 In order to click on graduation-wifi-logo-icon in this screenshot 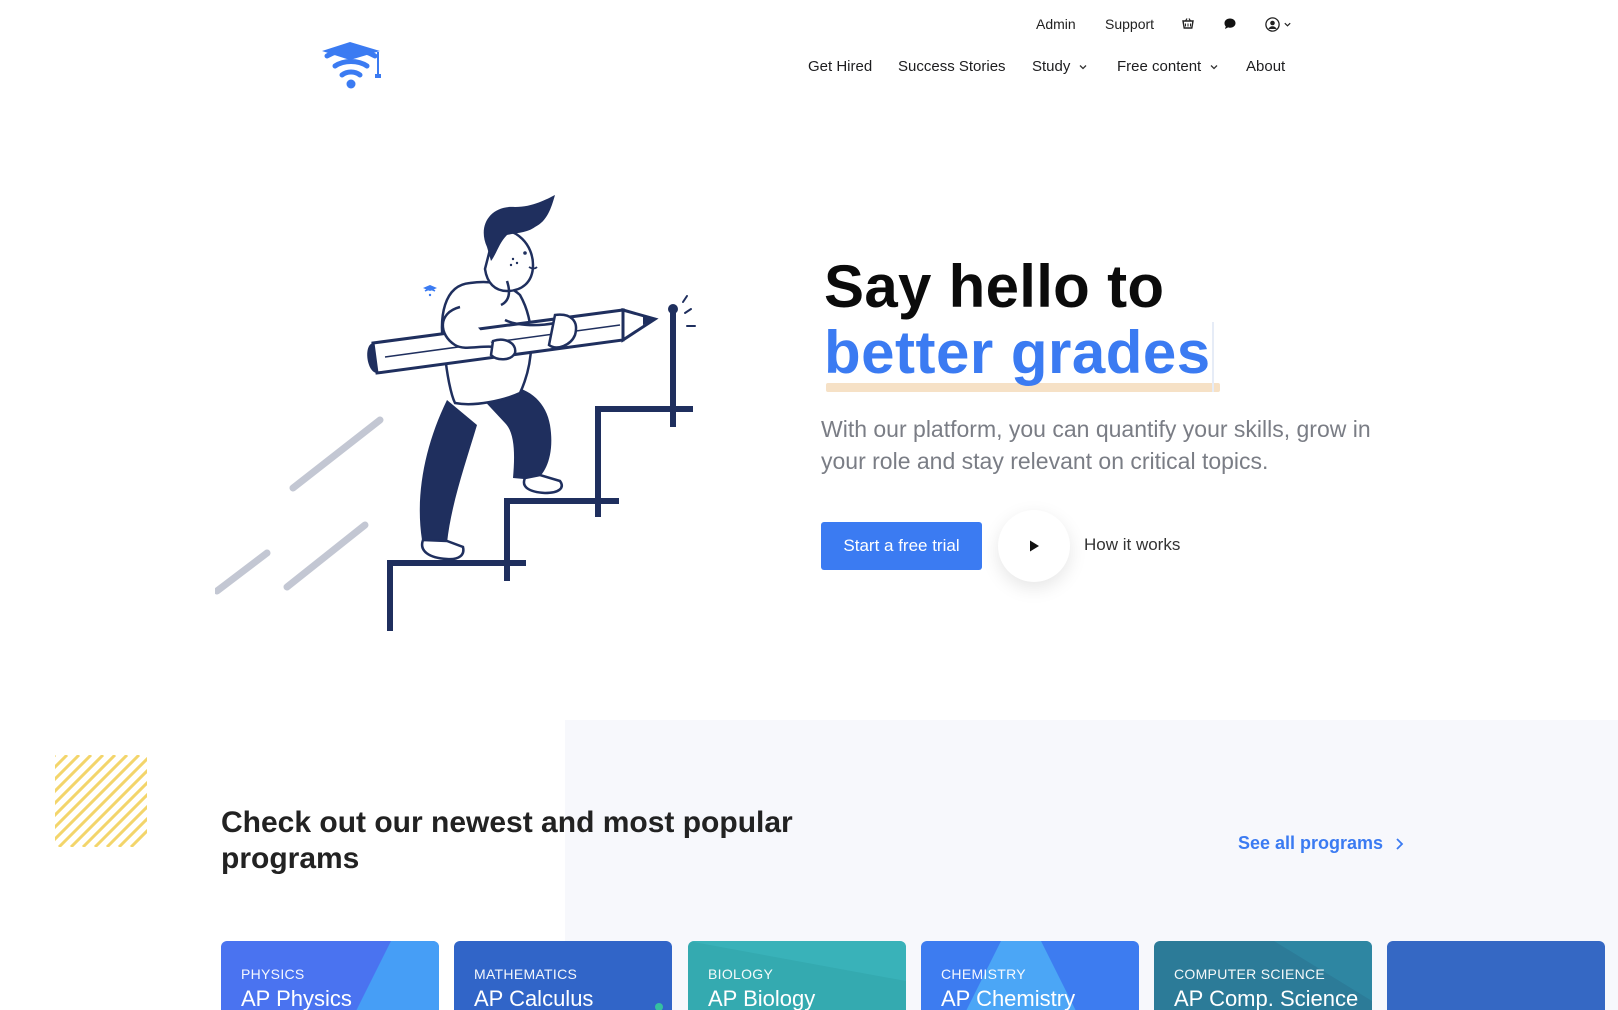, I will do `click(351, 65)`.